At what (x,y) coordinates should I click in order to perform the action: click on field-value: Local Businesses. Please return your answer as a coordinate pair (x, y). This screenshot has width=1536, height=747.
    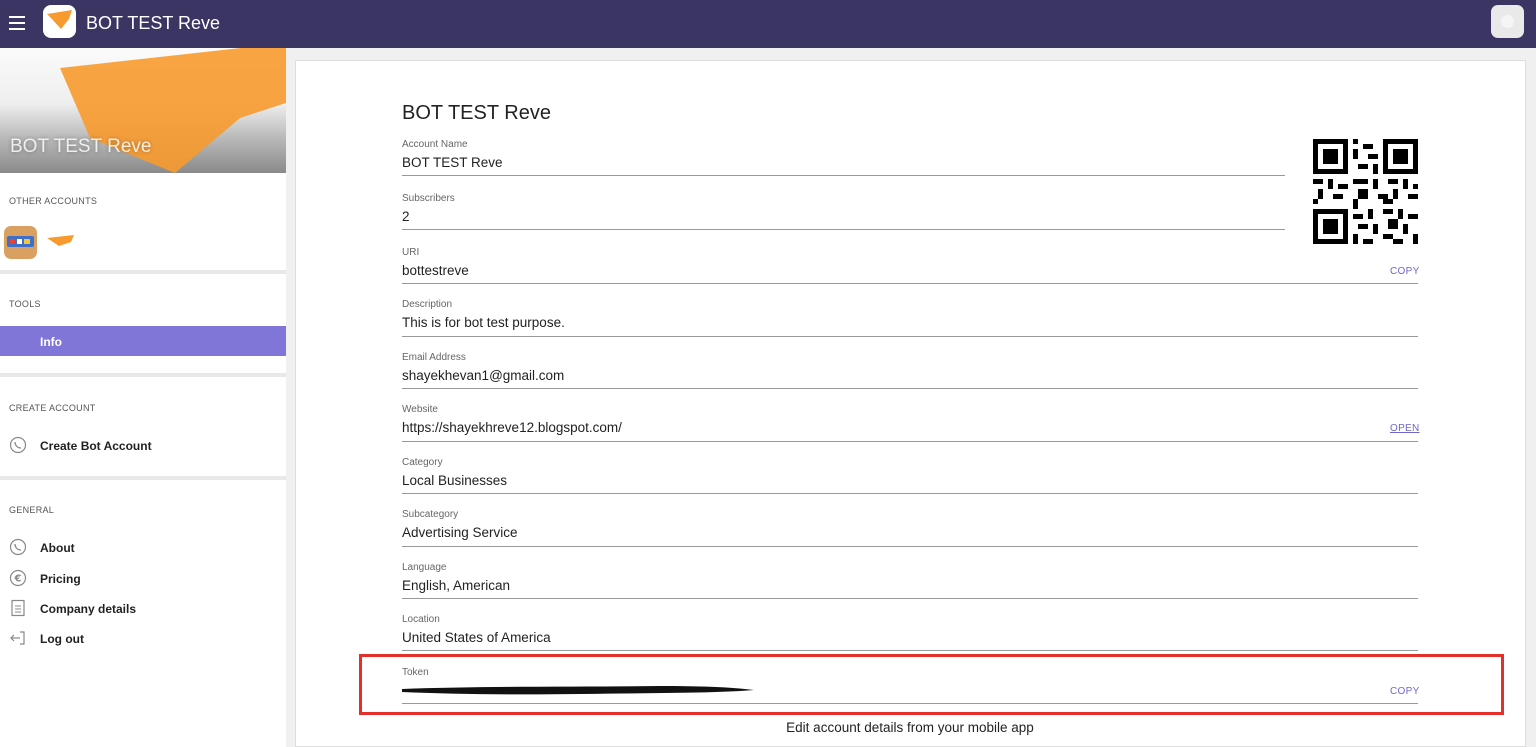
    Looking at the image, I should click on (455, 480).